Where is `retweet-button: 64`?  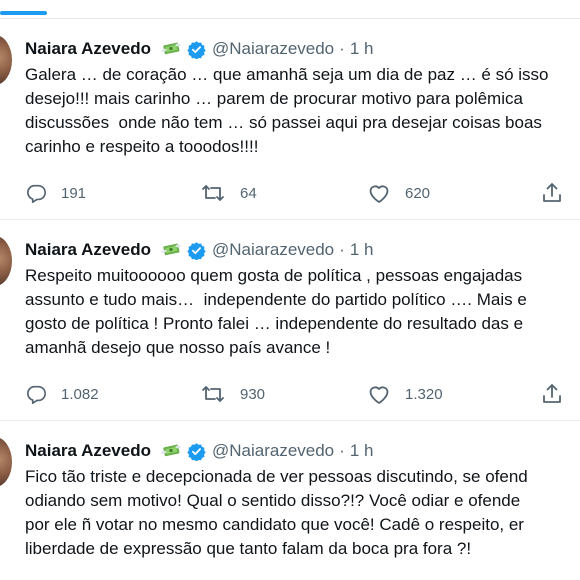
retweet-button: 64 is located at coordinates (228, 193).